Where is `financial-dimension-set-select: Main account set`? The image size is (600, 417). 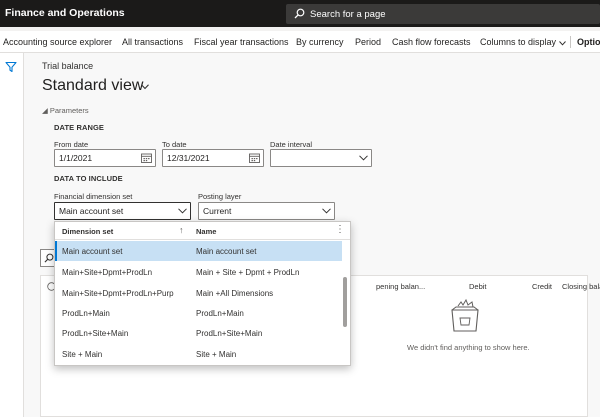
financial-dimension-set-select: Main account set is located at coordinates (122, 211).